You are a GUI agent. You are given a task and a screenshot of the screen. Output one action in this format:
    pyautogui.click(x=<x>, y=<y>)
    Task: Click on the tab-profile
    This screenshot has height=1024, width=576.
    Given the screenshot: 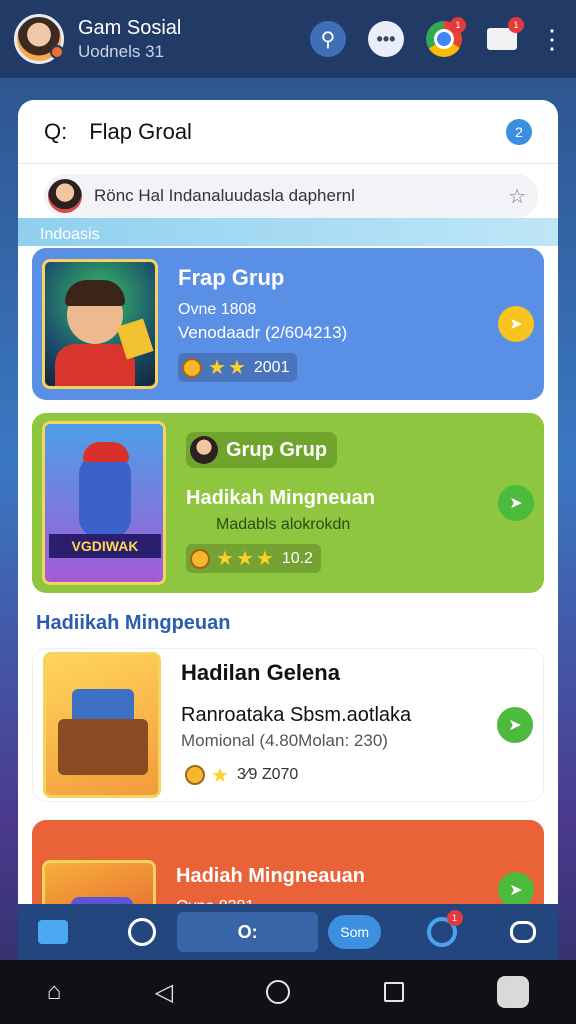 What is the action you would take?
    pyautogui.click(x=141, y=932)
    